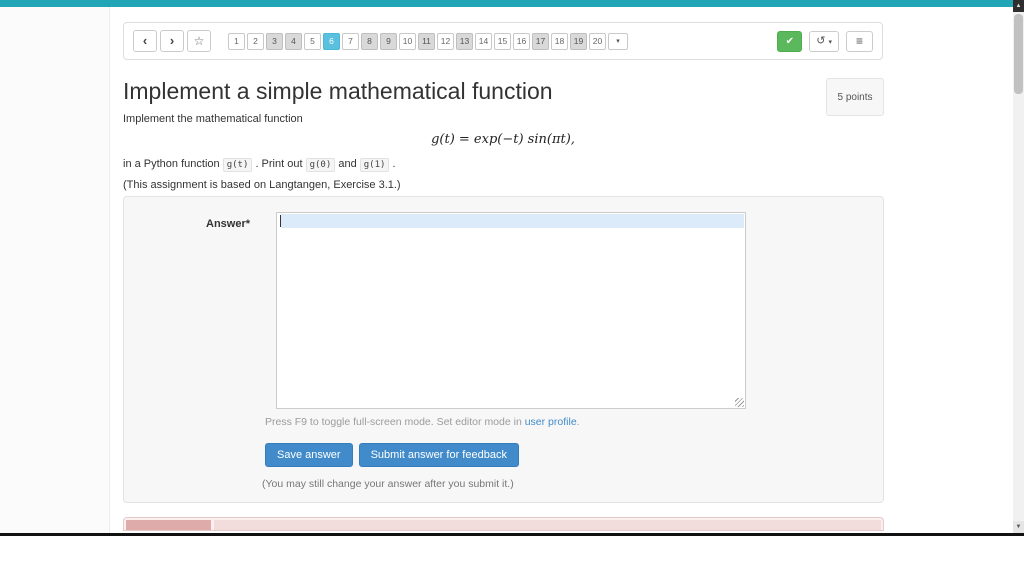 This screenshot has height=576, width=1024. I want to click on math-formula: g(t) = exp(−t) sin(πt),, so click(503, 139).